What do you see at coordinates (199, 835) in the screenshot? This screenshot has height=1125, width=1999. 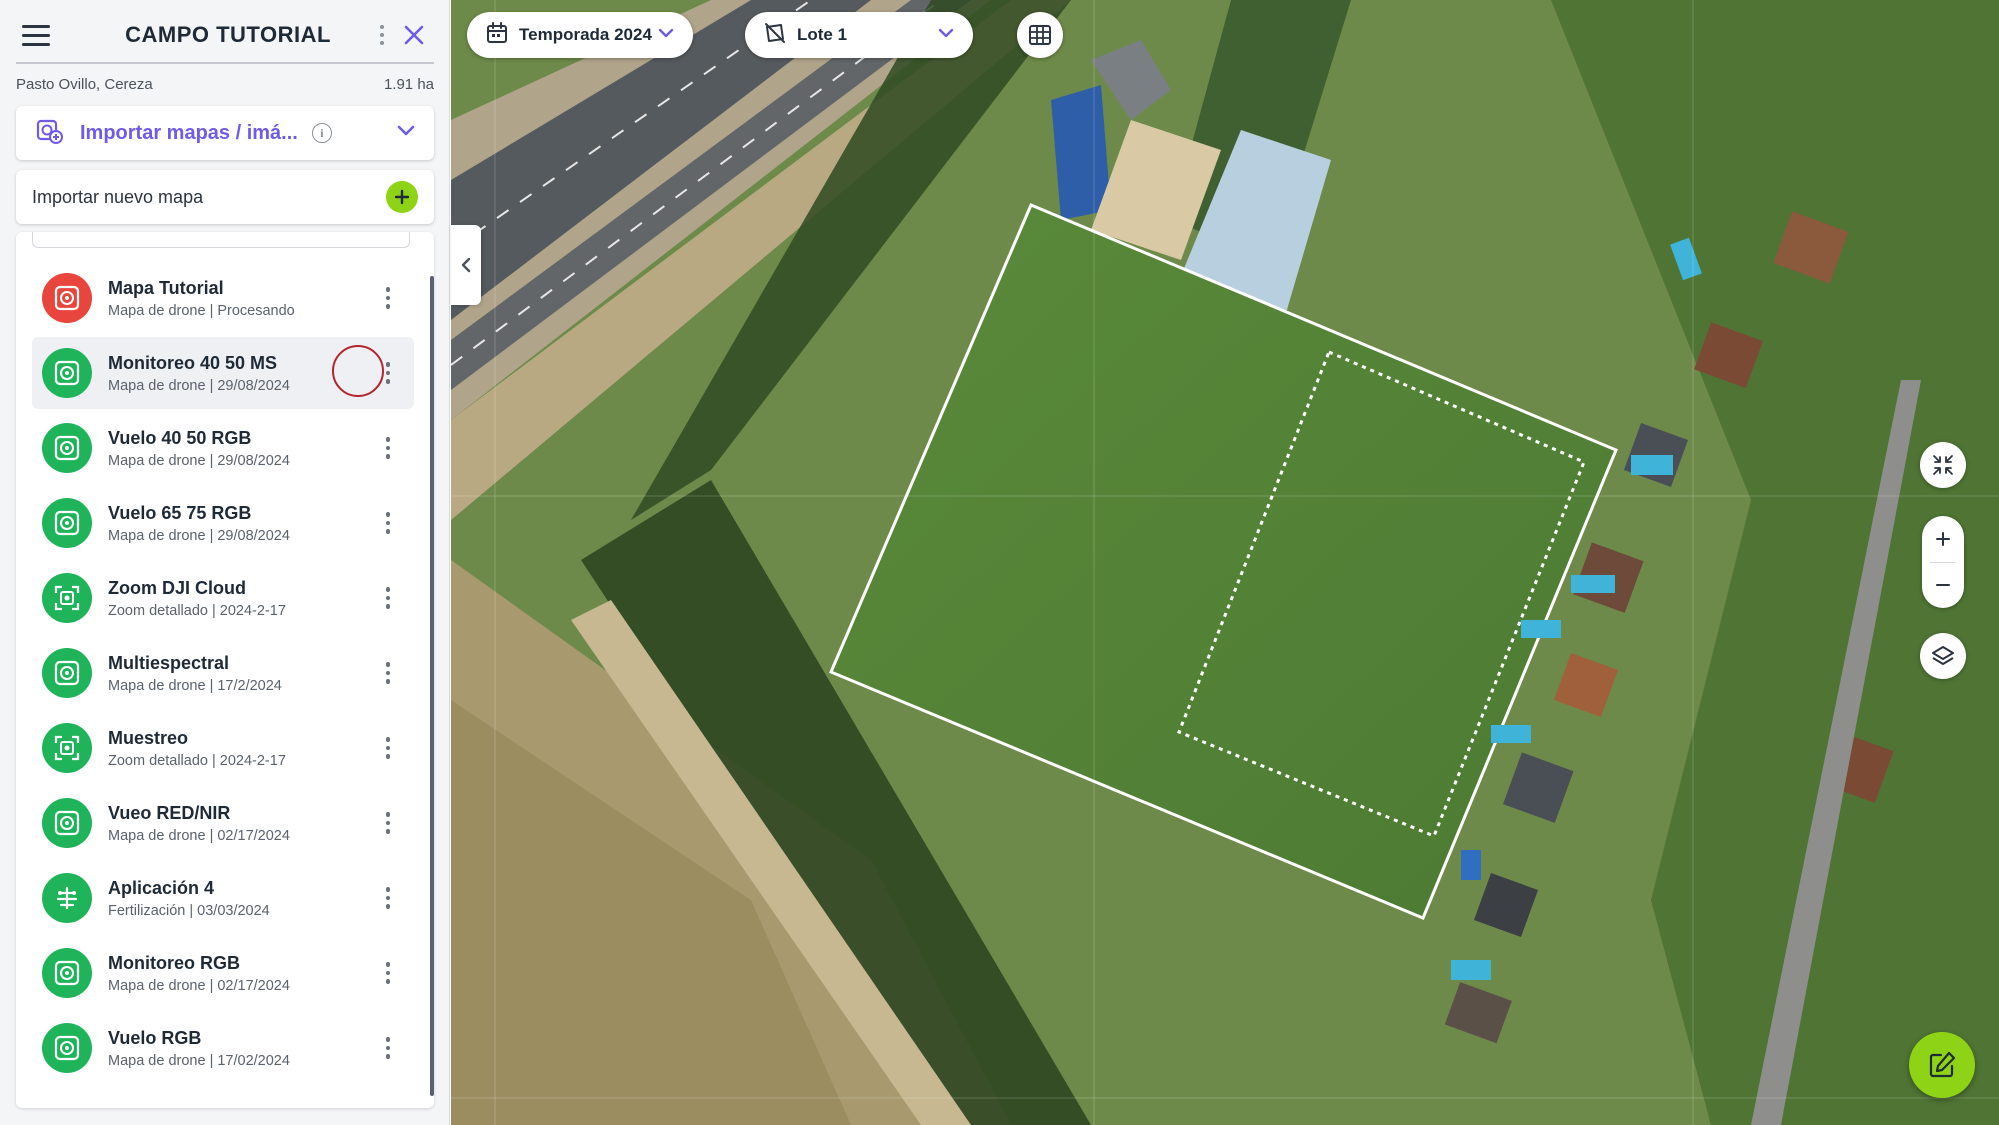 I see `map-subtitle: Mapa de drone | 02/17/2024` at bounding box center [199, 835].